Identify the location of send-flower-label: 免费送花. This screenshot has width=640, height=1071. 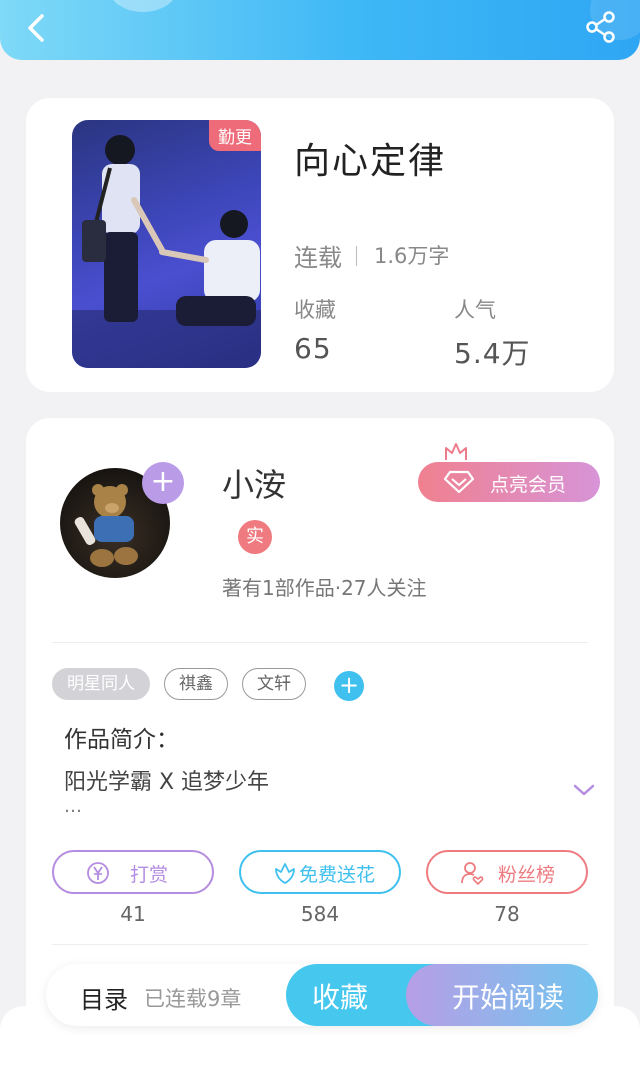
(337, 875).